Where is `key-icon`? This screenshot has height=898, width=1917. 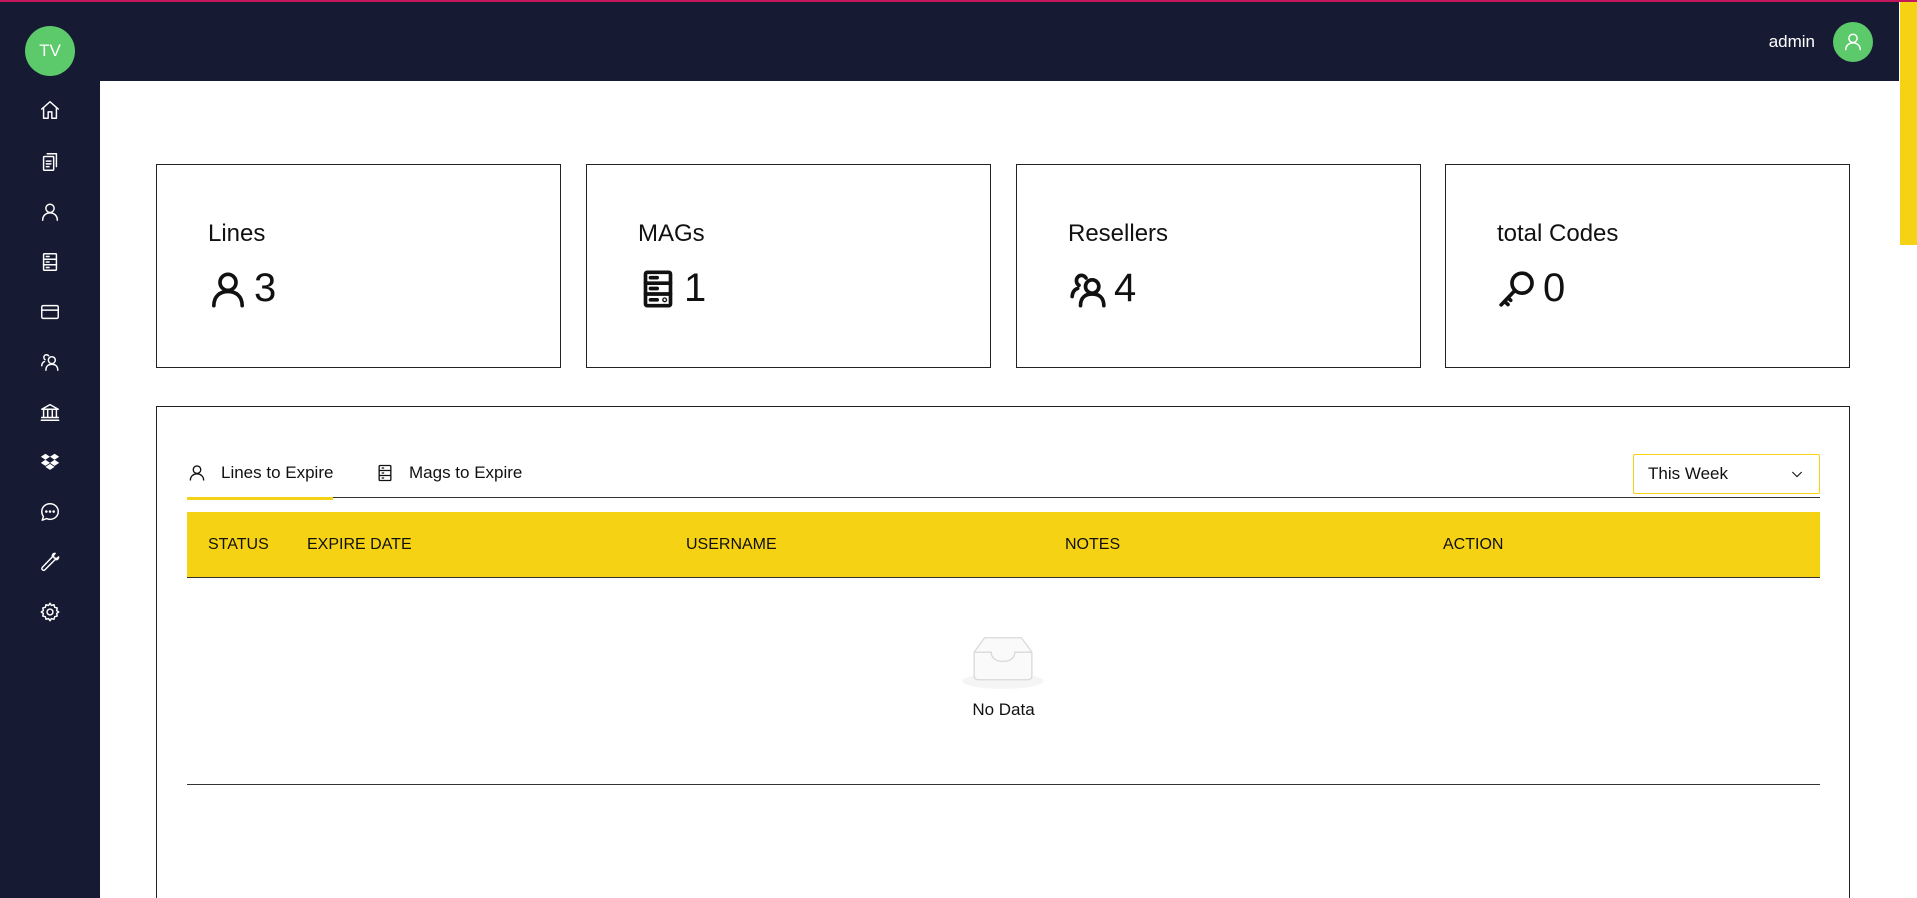
key-icon is located at coordinates (1516, 288).